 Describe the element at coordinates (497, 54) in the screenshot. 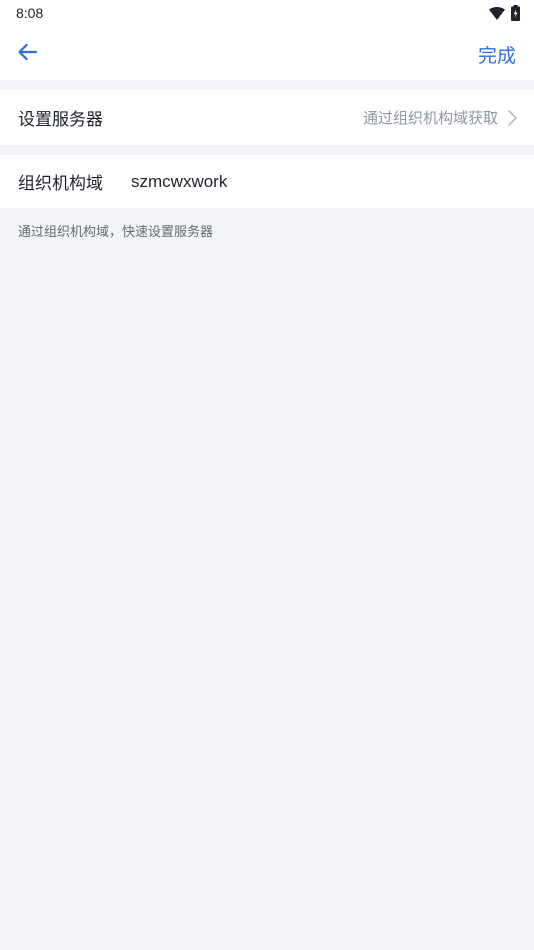

I see `done-button: 完成` at that location.